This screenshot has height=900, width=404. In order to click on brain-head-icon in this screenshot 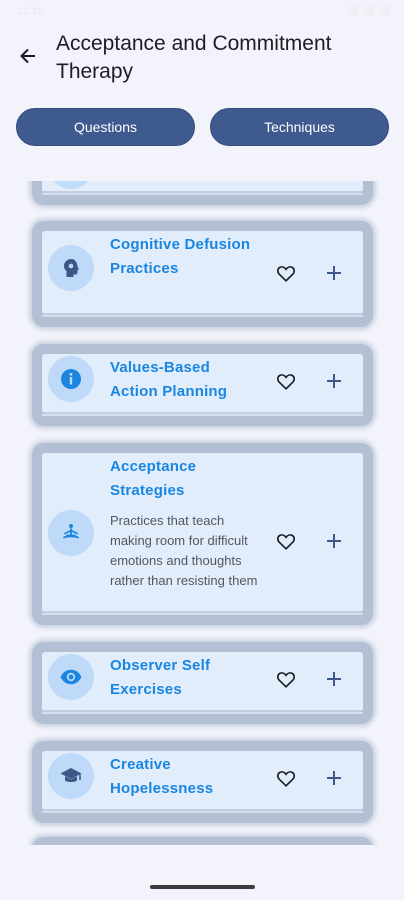, I will do `click(71, 268)`.